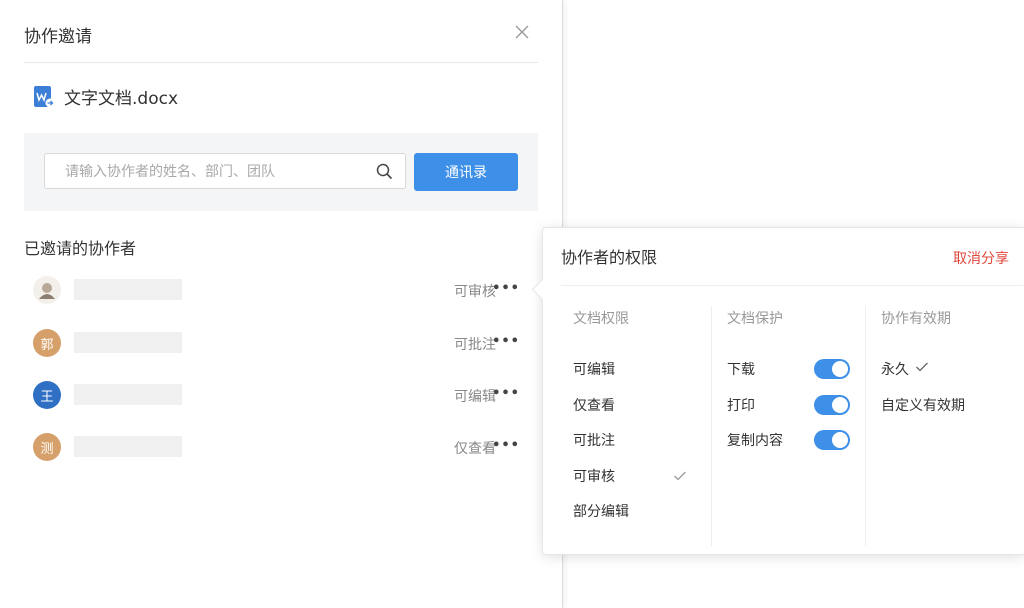 This screenshot has height=608, width=1024. Describe the element at coordinates (594, 369) in the screenshot. I see `perm-option-edit: 可编辑` at that location.